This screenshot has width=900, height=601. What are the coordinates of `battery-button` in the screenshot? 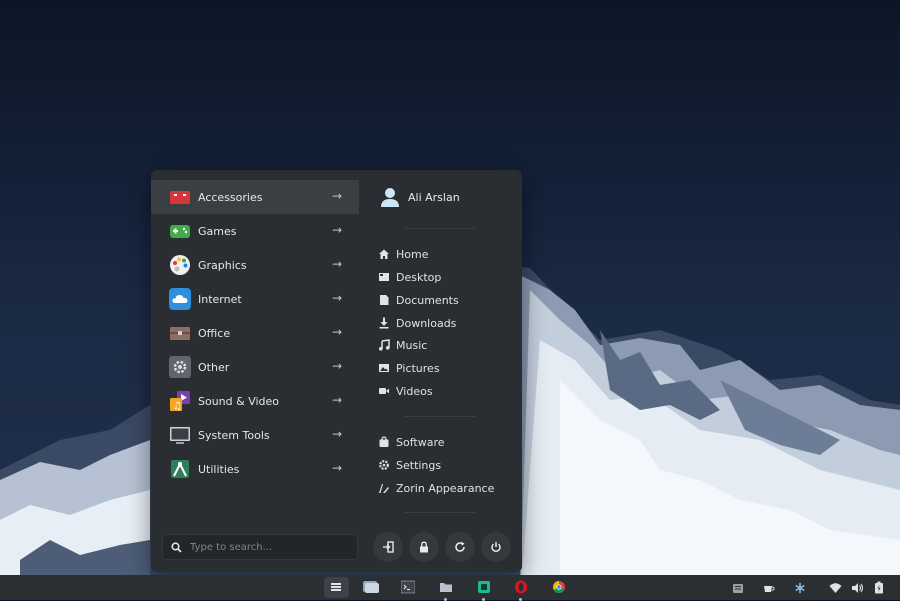 It's located at (879, 588).